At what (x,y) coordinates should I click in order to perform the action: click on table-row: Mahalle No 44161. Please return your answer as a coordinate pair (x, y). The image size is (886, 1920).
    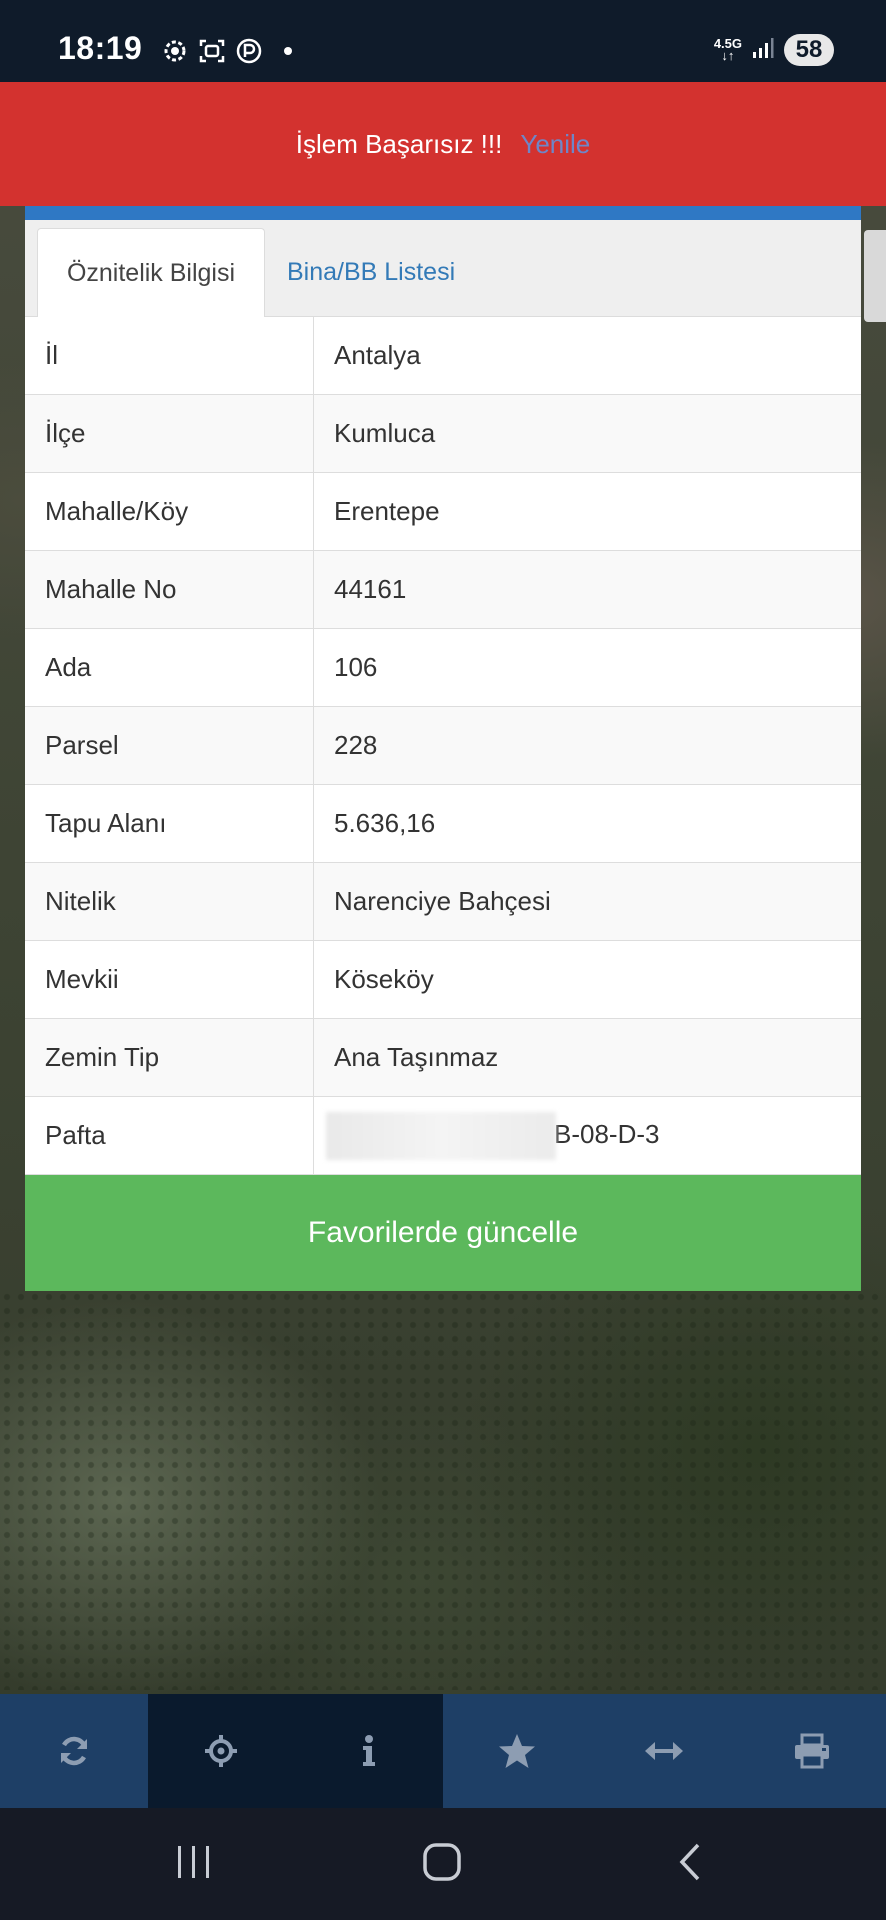
    Looking at the image, I should click on (443, 589).